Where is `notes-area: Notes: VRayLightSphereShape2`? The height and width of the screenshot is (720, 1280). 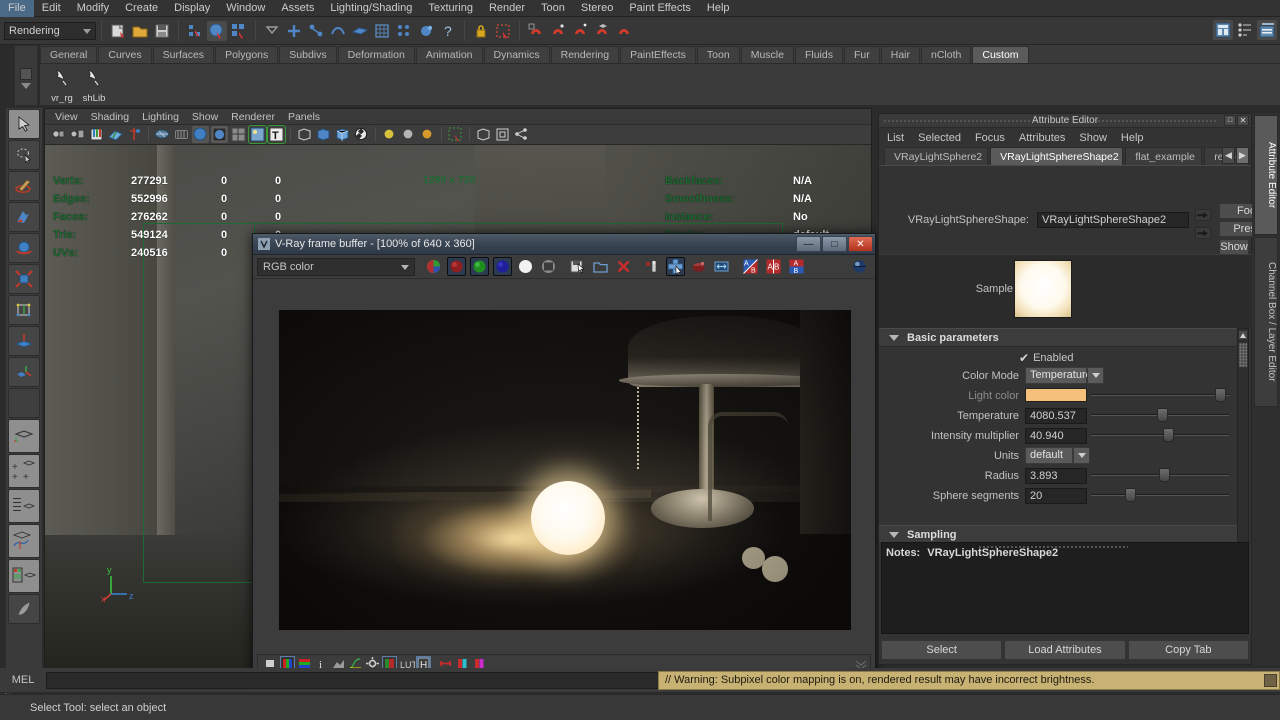
notes-area: Notes: VRayLightSphereShape2 is located at coordinates (1065, 588).